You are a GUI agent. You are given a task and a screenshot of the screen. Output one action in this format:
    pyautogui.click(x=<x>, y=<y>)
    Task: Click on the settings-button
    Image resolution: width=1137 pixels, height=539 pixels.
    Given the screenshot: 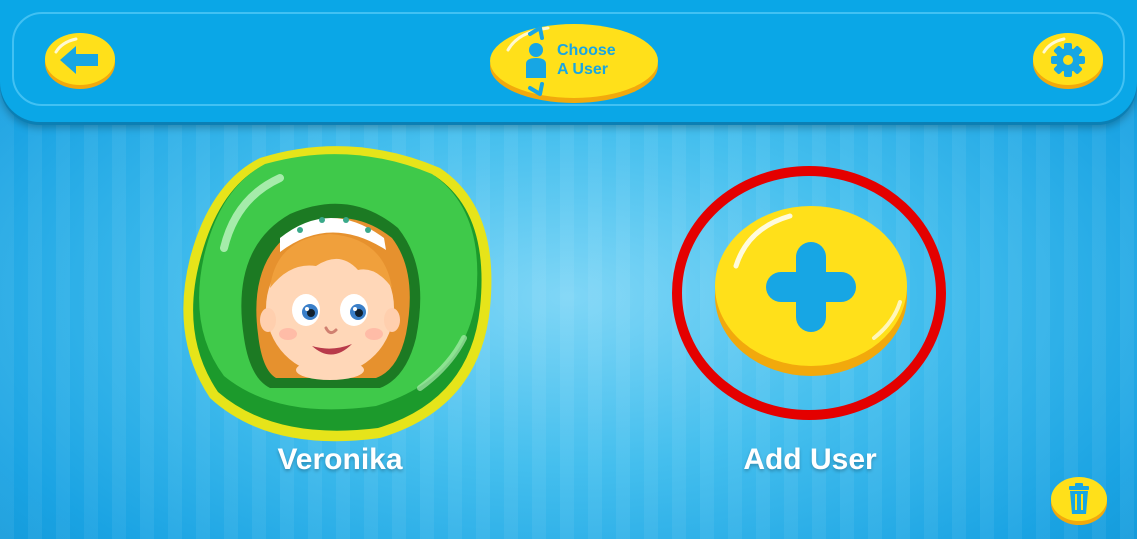 What is the action you would take?
    pyautogui.click(x=1068, y=60)
    